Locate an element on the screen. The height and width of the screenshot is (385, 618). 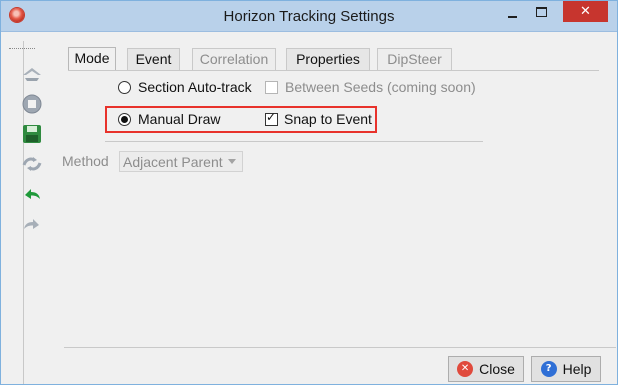
footer-divider is located at coordinates (340, 347).